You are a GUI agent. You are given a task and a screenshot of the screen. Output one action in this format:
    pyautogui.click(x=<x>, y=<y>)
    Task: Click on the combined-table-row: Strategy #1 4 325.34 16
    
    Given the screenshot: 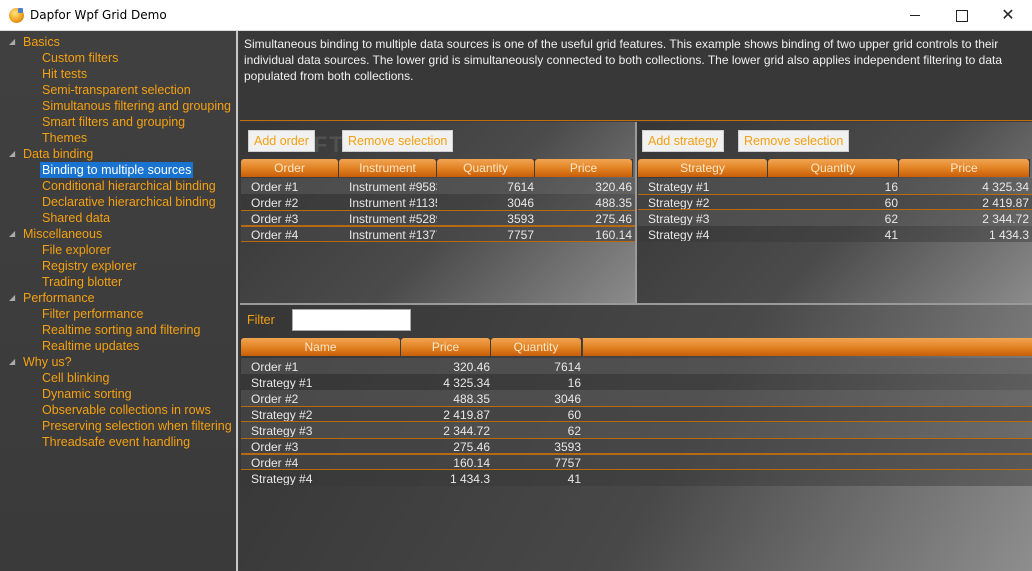 What is the action you would take?
    pyautogui.click(x=636, y=382)
    